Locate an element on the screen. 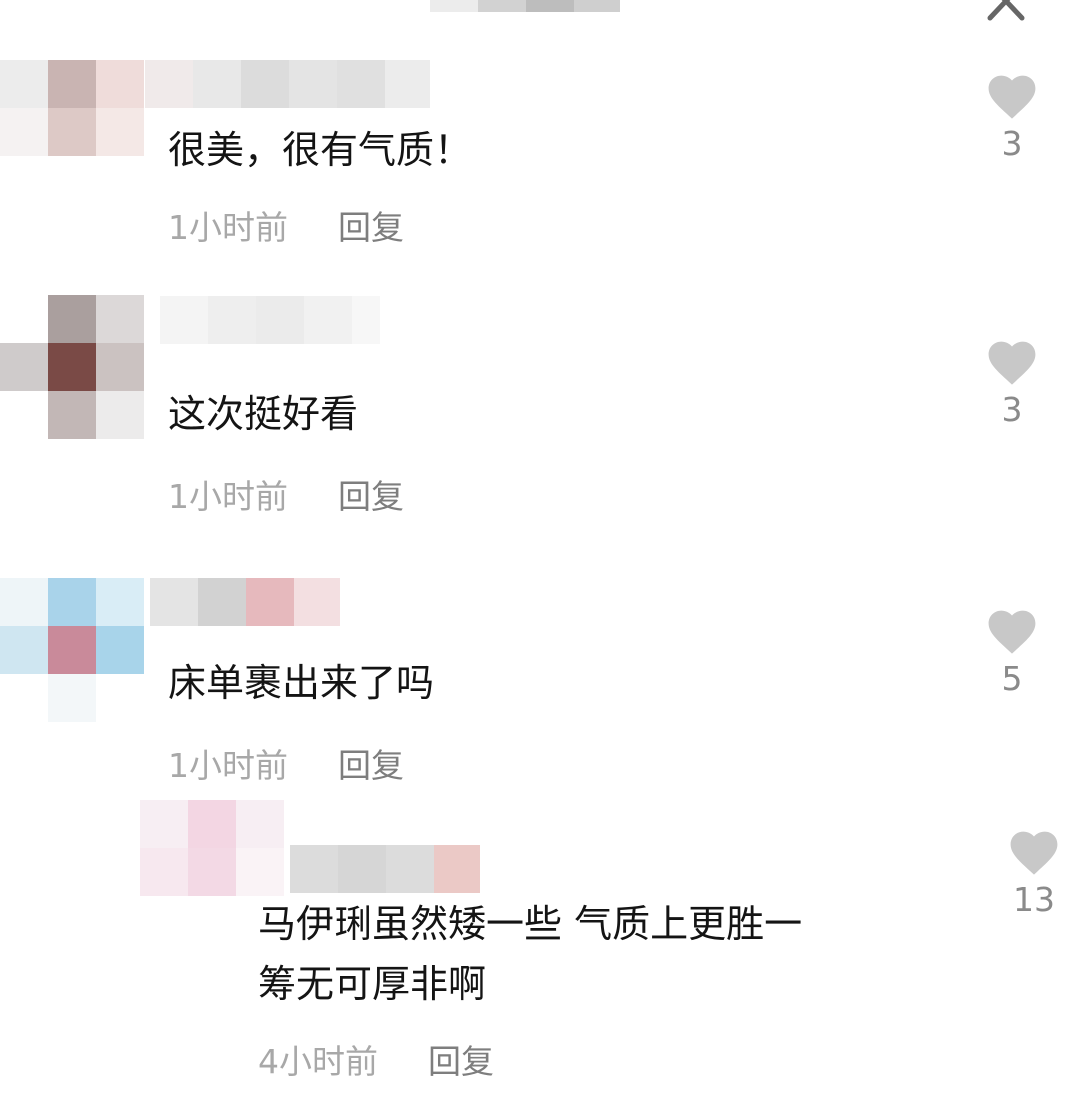 The image size is (1080, 1107). comment-text: 这次挺好看 is located at coordinates (263, 414).